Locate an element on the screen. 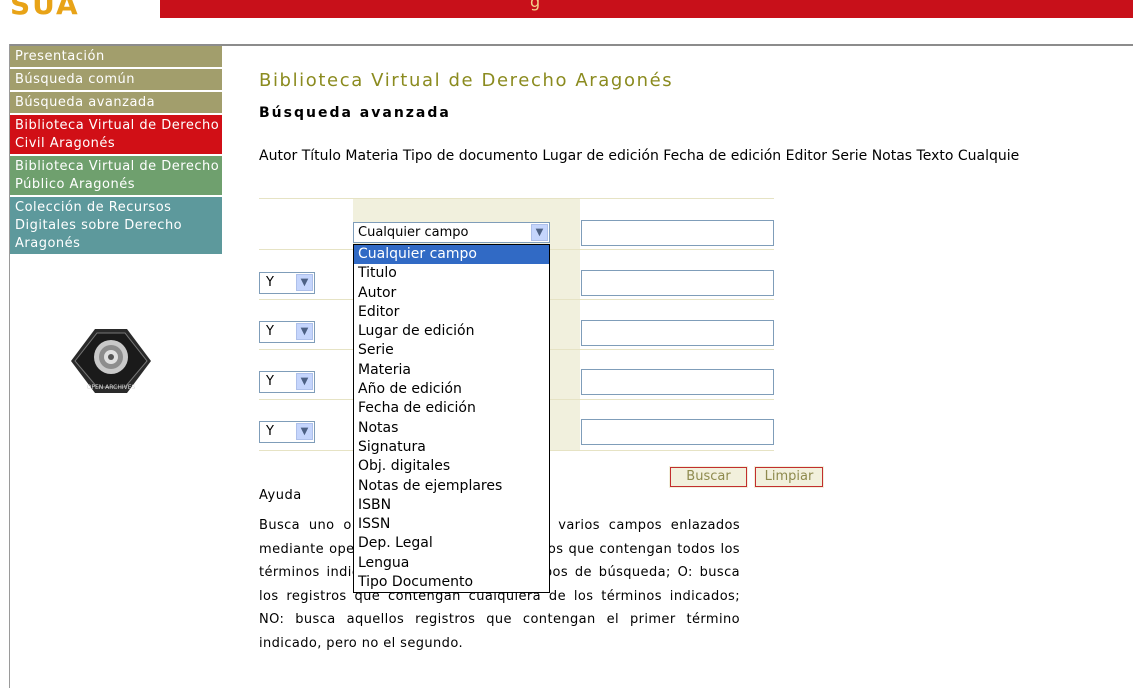 This screenshot has height=688, width=1133. dropdown-option-issn: ISSN is located at coordinates (451, 524).